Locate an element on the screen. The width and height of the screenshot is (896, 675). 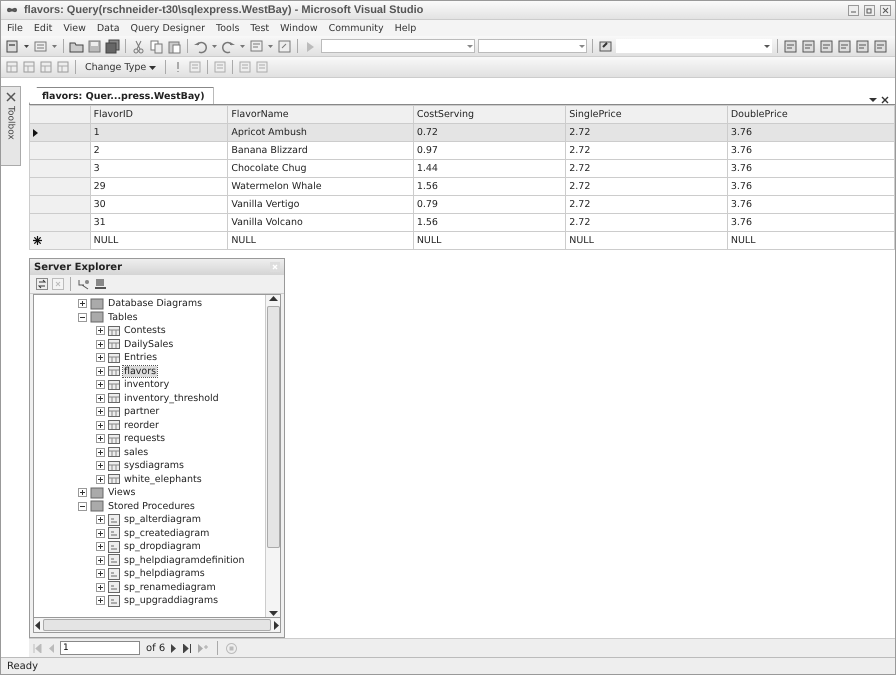
menu-item: Data is located at coordinates (108, 28).